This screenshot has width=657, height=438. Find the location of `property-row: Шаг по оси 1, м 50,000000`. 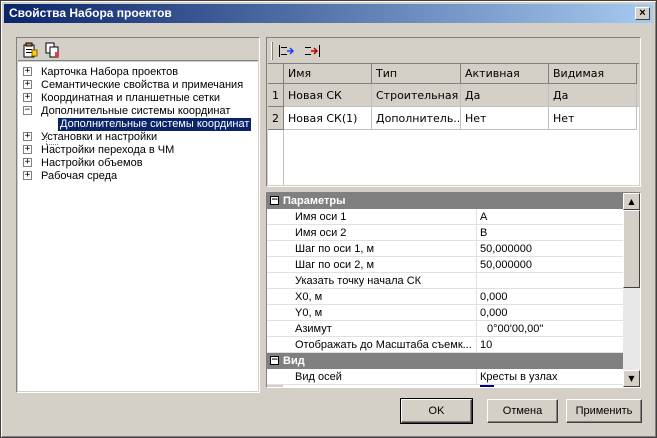

property-row: Шаг по оси 1, м 50,000000 is located at coordinates (445, 249).